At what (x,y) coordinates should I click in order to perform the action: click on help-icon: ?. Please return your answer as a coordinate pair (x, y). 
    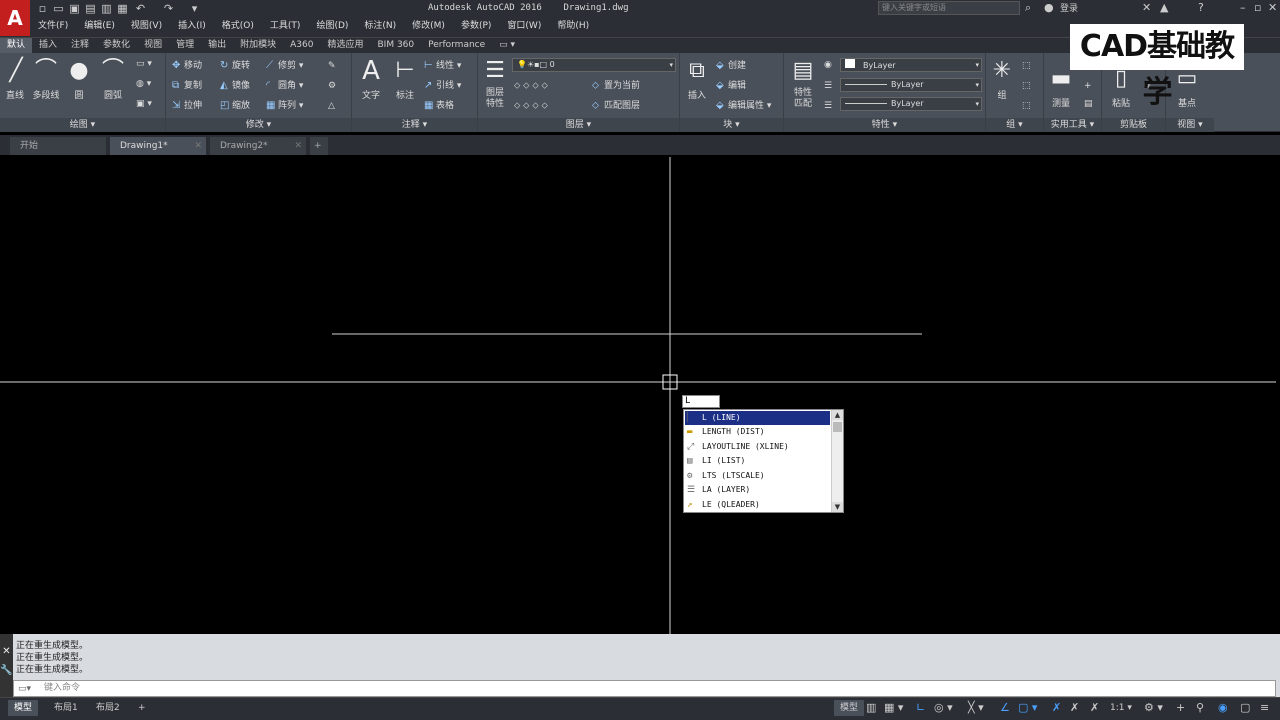
    Looking at the image, I should click on (1201, 7).